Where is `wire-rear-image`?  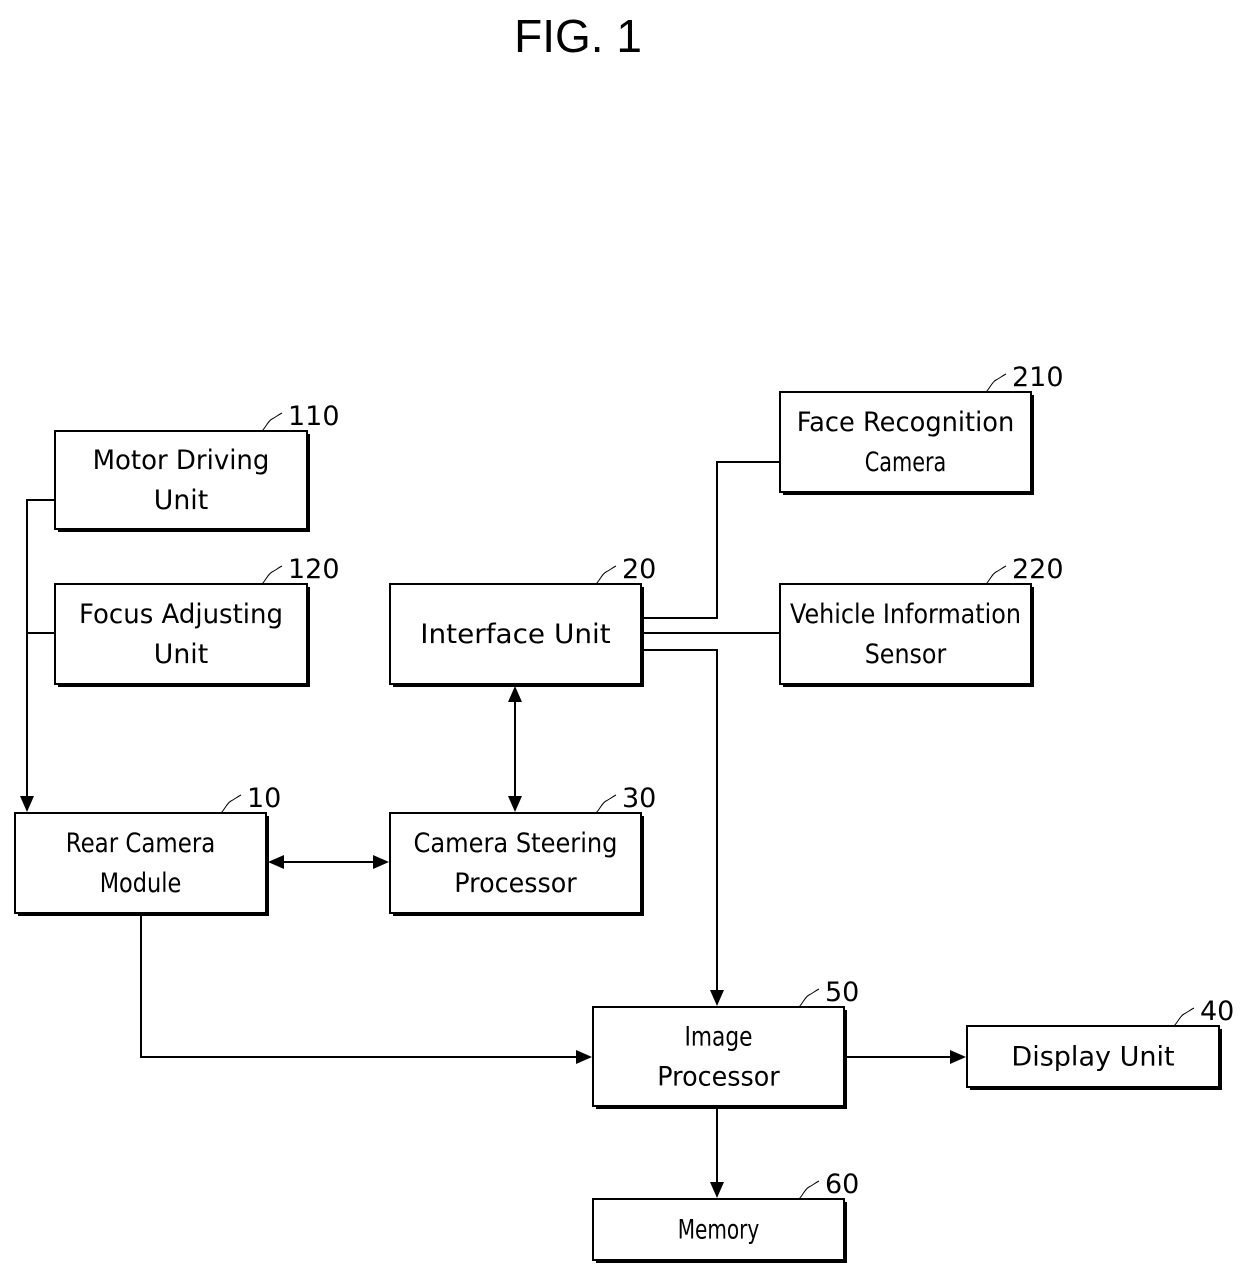
wire-rear-image is located at coordinates (359, 986).